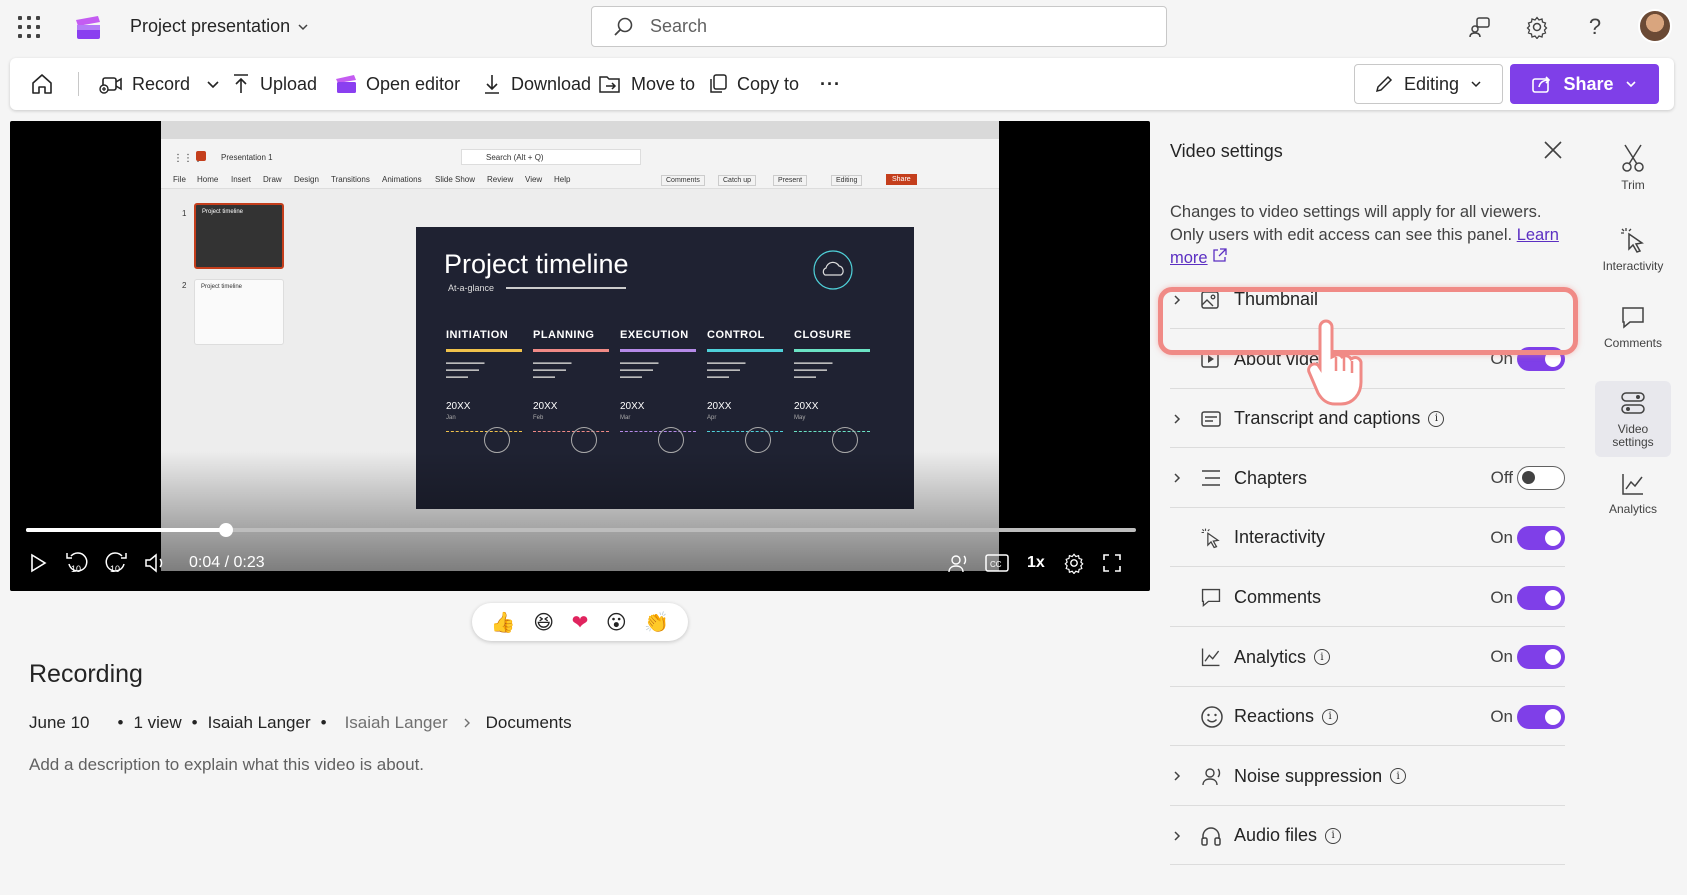 The height and width of the screenshot is (895, 1687). Describe the element at coordinates (402, 179) in the screenshot. I see `mini-menu-item: Animations` at that location.